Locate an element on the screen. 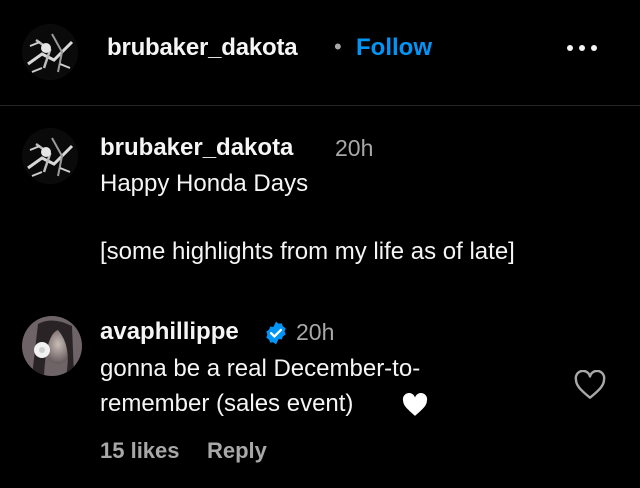 Image resolution: width=640 pixels, height=488 pixels. caption-author-avatar is located at coordinates (50, 156).